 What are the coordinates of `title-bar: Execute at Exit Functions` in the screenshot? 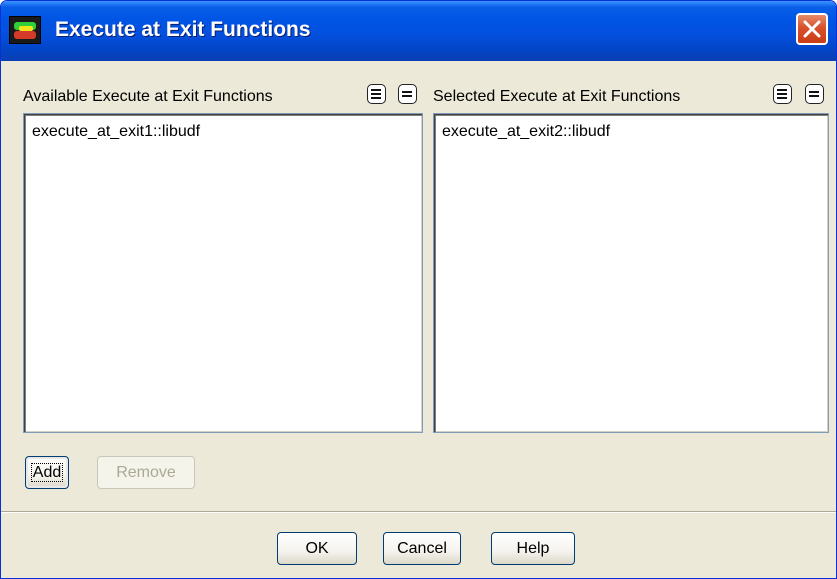 It's located at (418, 31).